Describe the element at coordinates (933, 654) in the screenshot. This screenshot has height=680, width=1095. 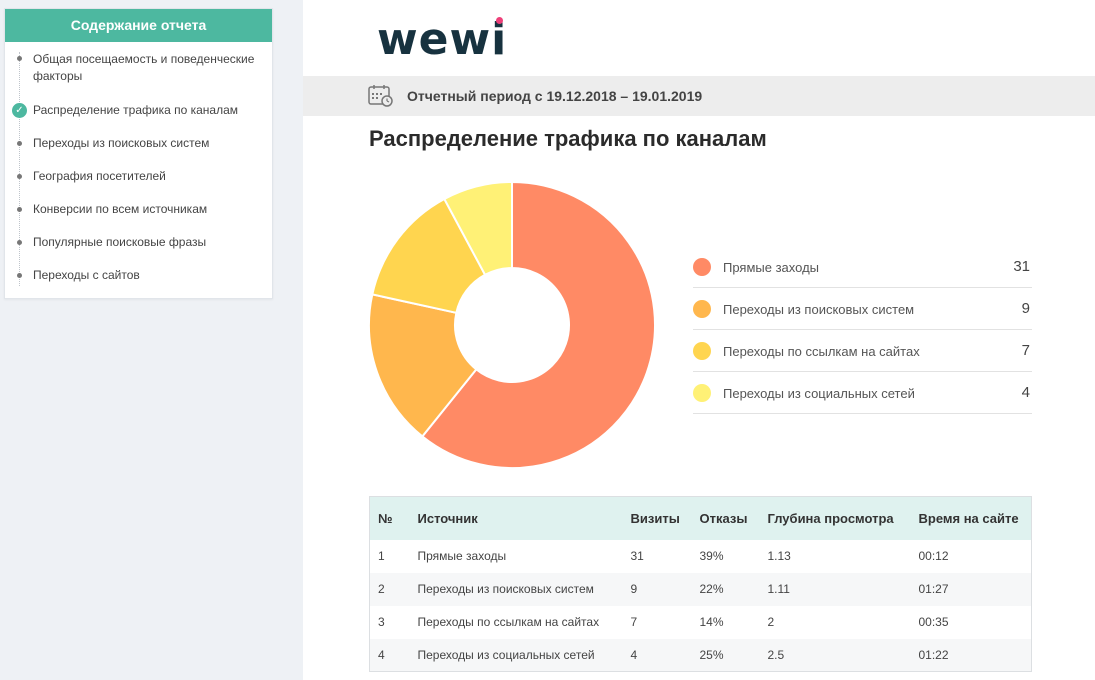
I see `table-cell: 01:22` at that location.